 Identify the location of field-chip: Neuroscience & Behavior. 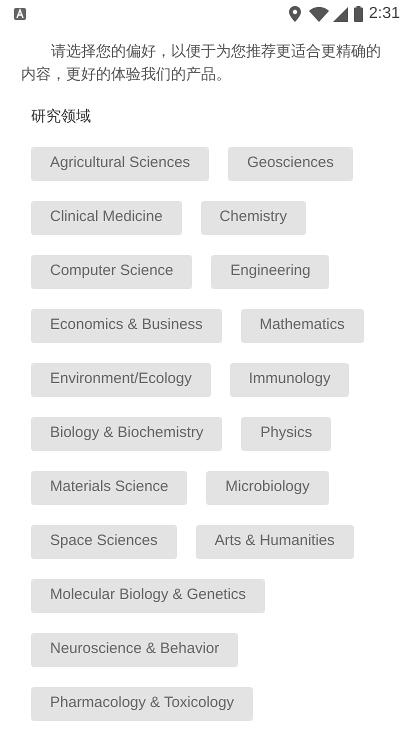
(134, 649).